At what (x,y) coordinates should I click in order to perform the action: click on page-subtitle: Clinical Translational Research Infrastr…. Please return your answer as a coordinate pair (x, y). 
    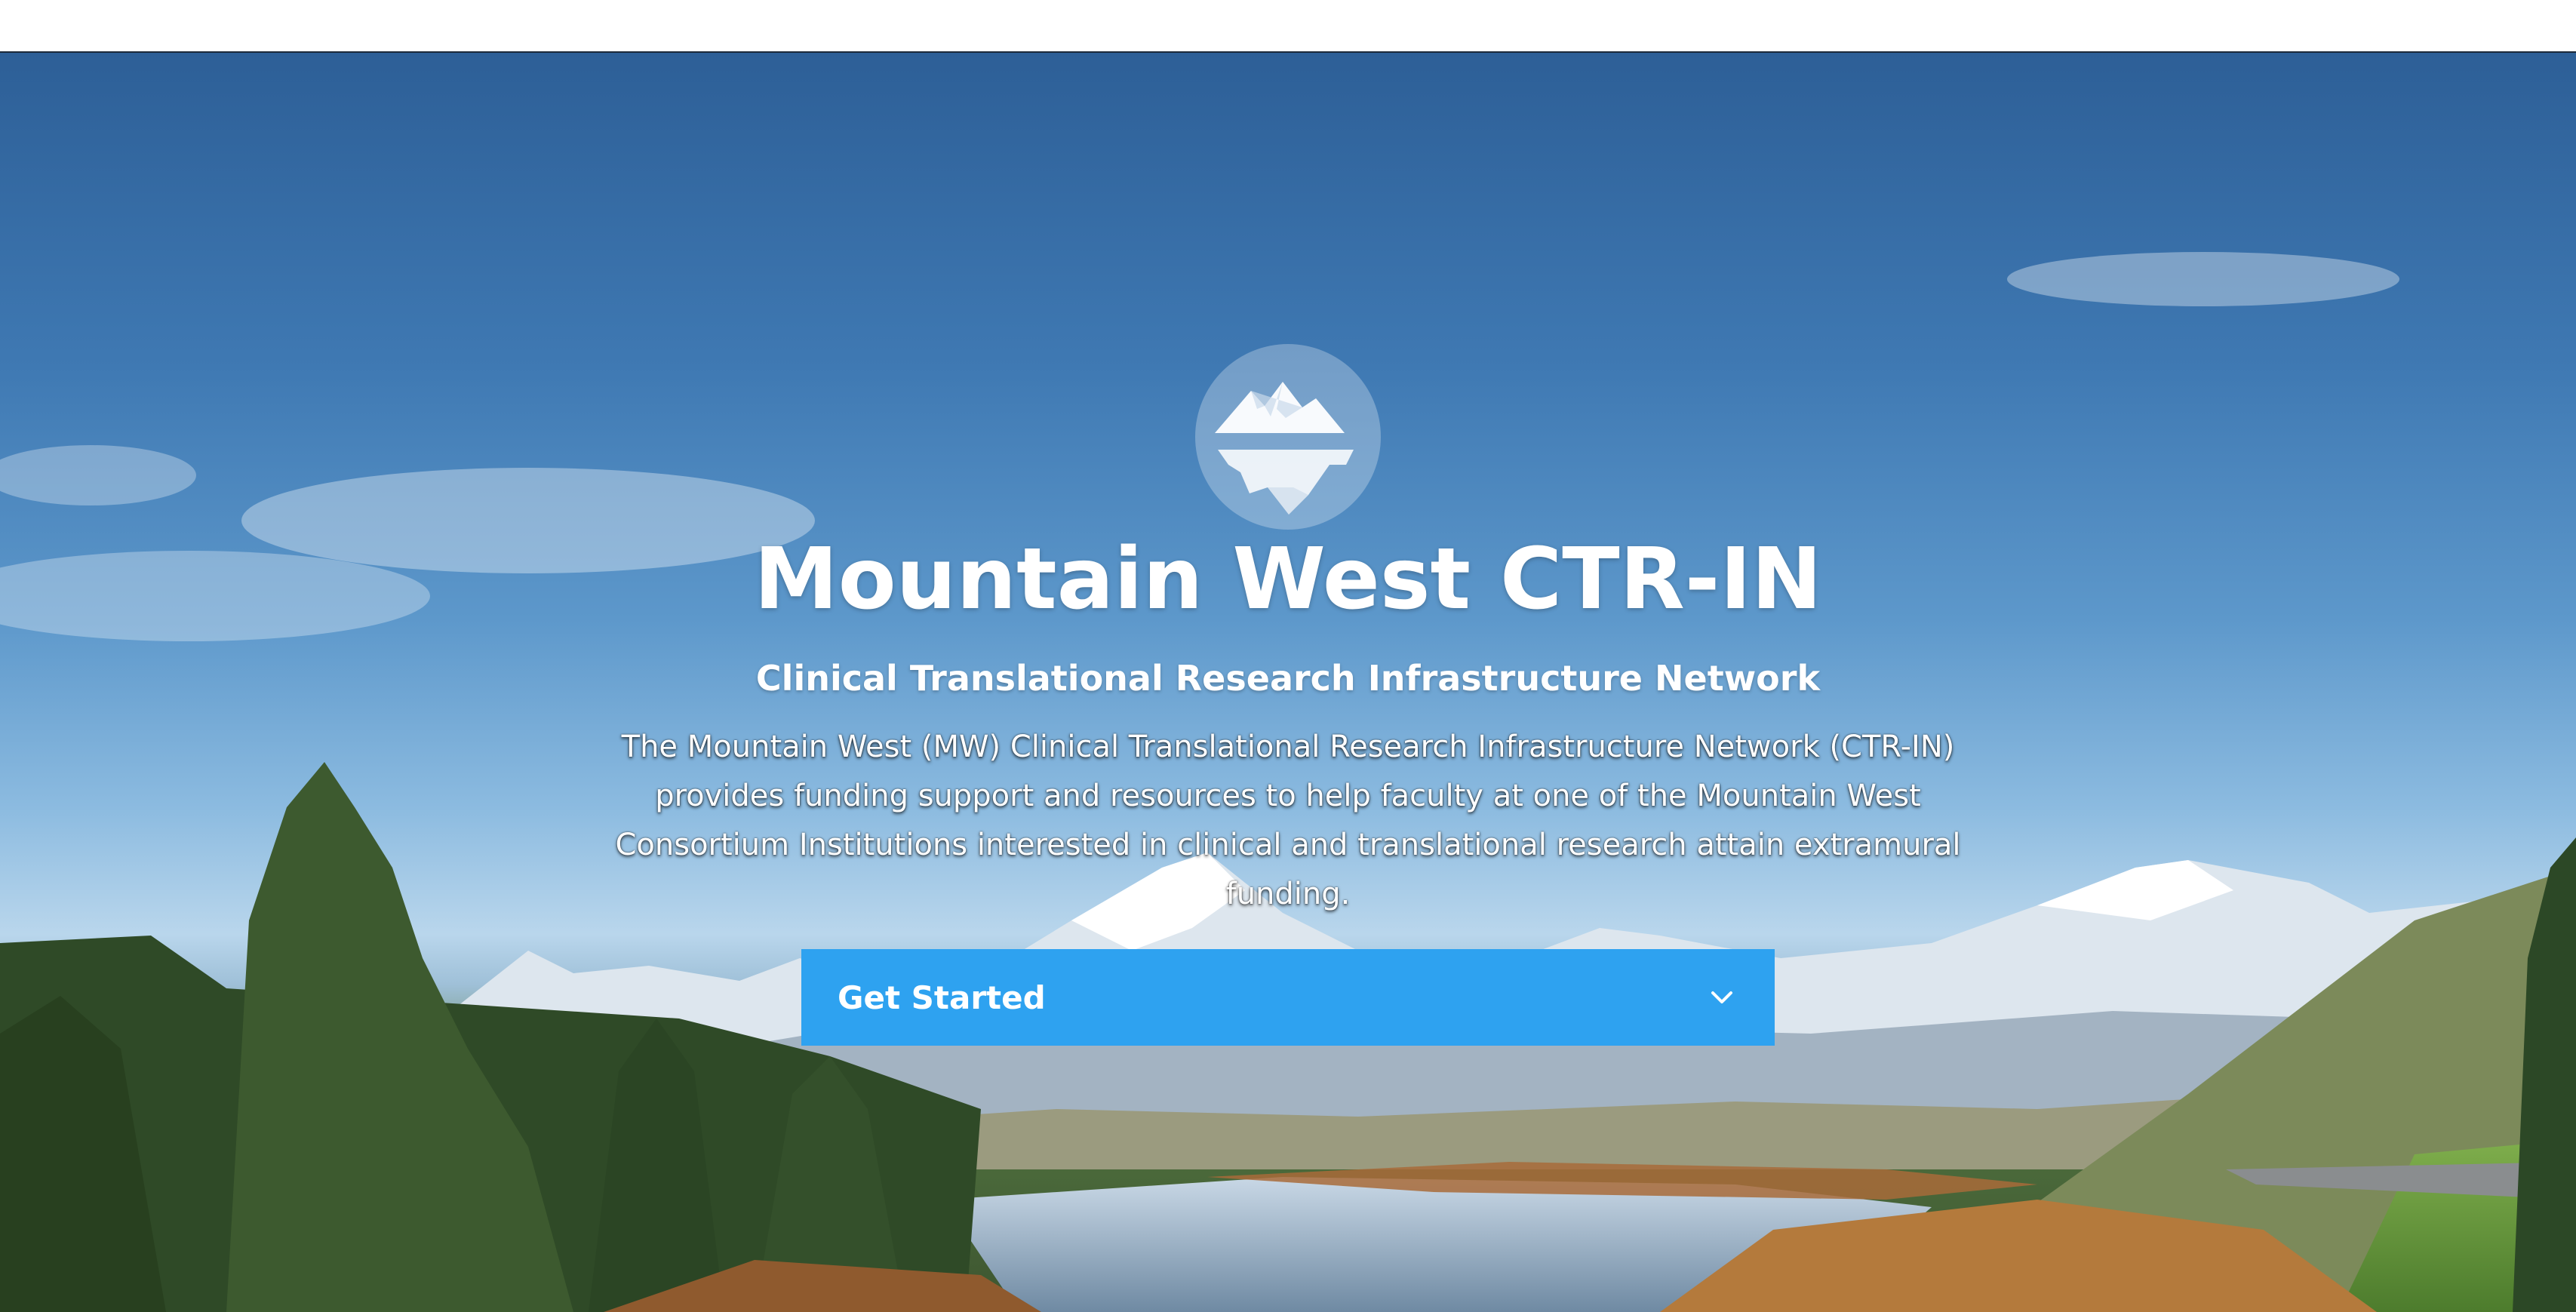
    Looking at the image, I should click on (1288, 679).